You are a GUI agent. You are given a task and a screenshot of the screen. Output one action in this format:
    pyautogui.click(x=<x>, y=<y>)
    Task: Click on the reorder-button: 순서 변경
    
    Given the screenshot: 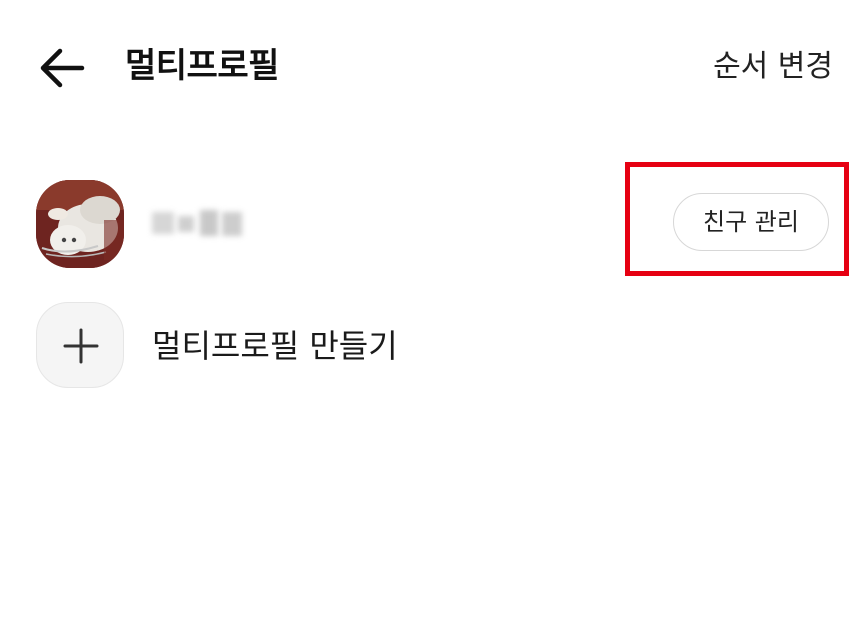 What is the action you would take?
    pyautogui.click(x=773, y=67)
    